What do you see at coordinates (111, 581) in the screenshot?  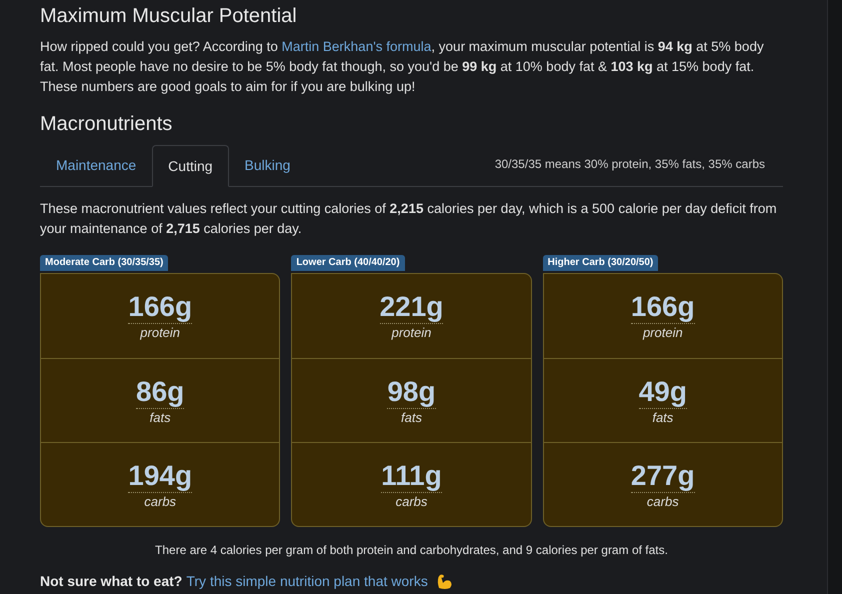 I see `cta-question: Not sure what to eat?` at bounding box center [111, 581].